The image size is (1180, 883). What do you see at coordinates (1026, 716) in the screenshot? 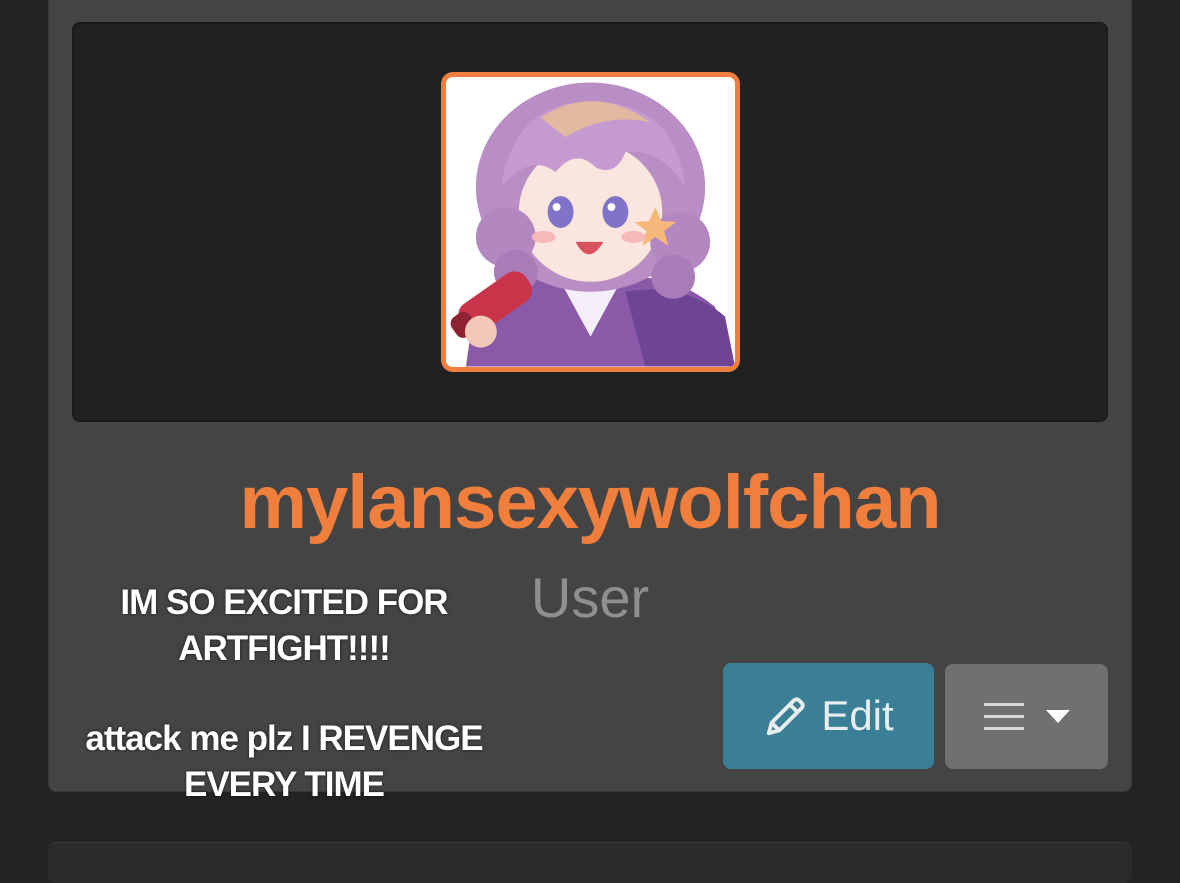
I see `options-menu-button` at bounding box center [1026, 716].